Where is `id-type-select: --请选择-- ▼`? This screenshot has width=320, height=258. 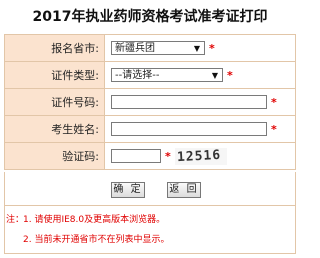 id-type-select: --请选择-- ▼ is located at coordinates (167, 75).